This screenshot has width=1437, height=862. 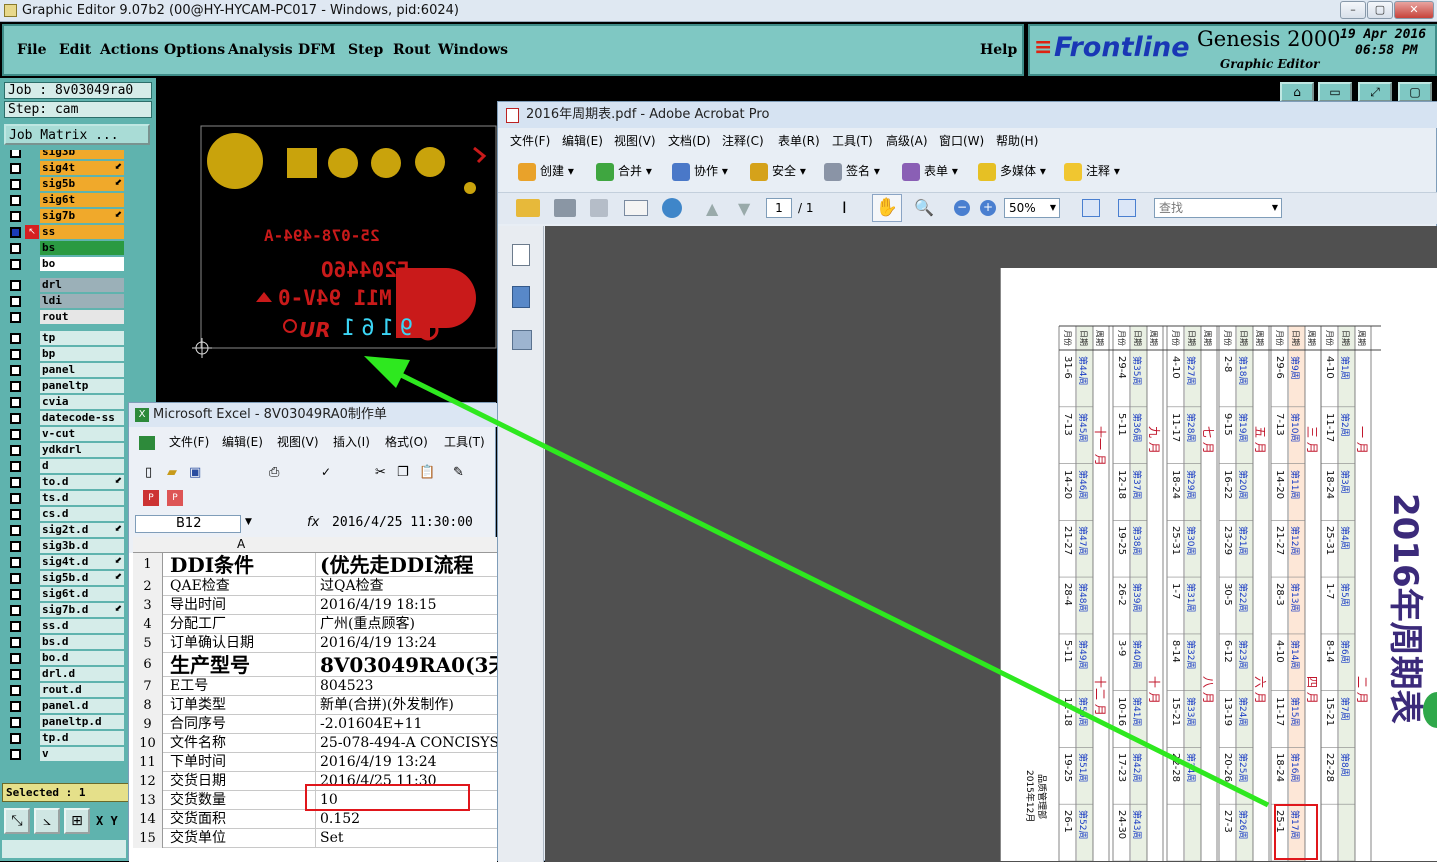 What do you see at coordinates (66, 466) in the screenshot?
I see `layer-row-d: d` at bounding box center [66, 466].